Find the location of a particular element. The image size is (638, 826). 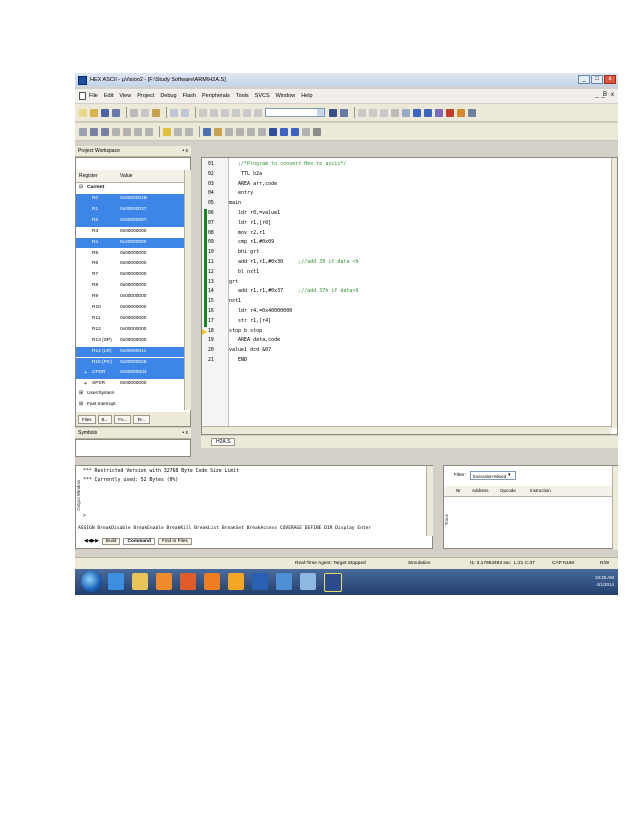

chevron-down-icon: ▾ is located at coordinates (509, 475).